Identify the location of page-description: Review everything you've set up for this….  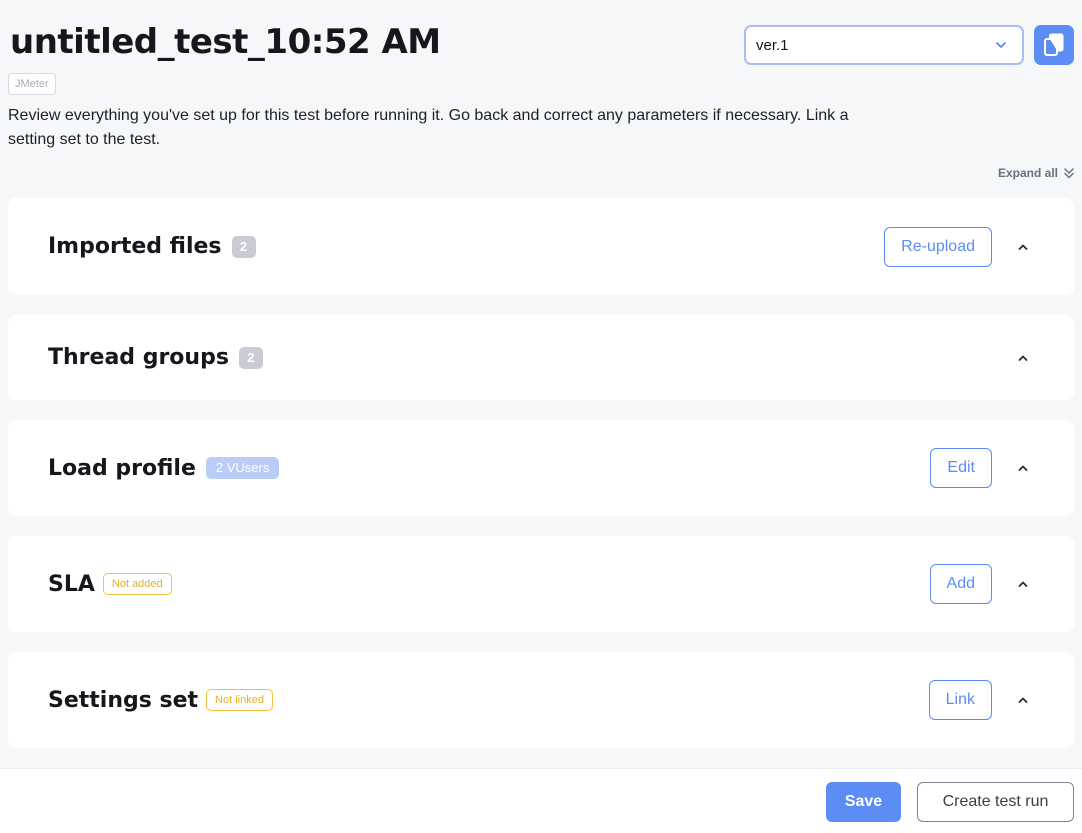
(428, 127).